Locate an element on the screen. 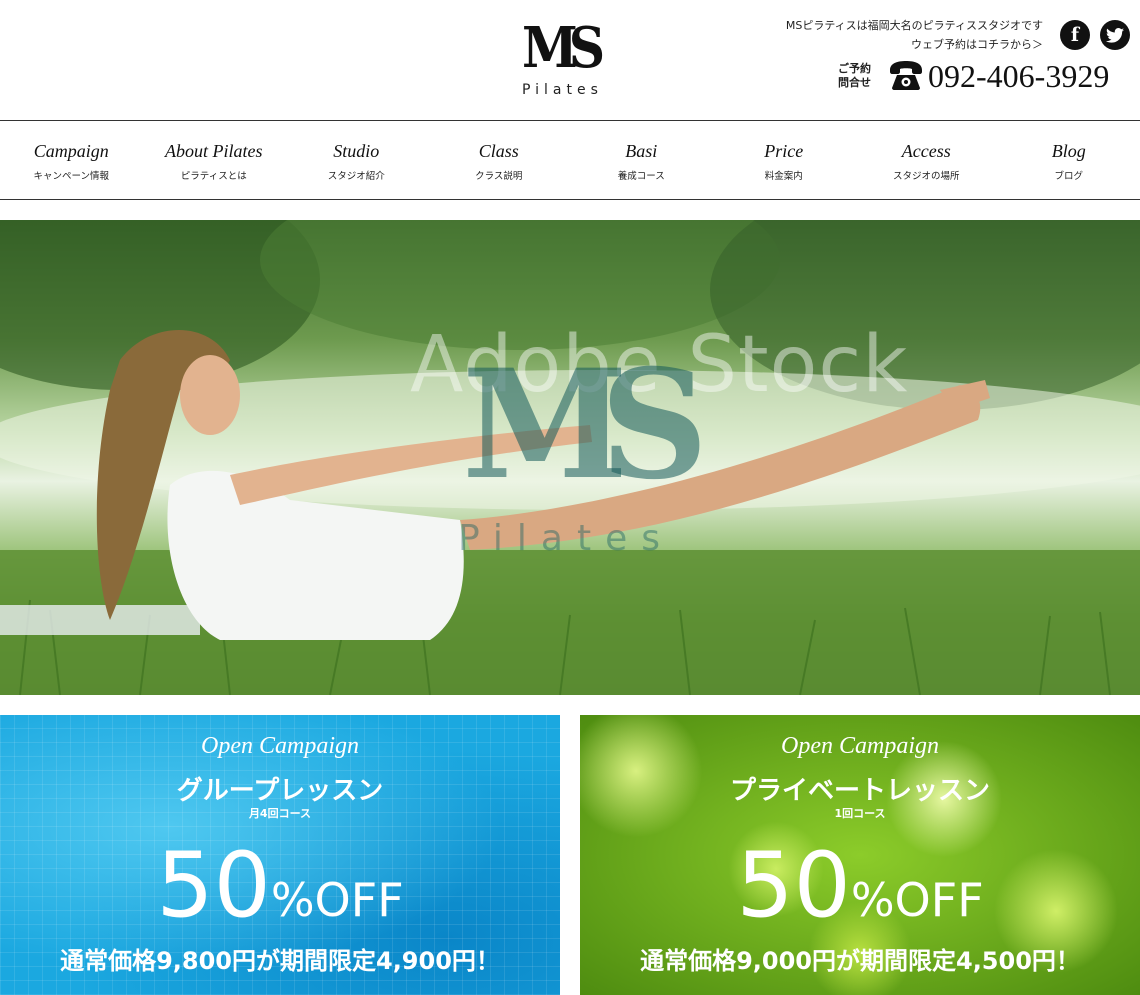 The width and height of the screenshot is (1140, 995). nav-label-en: Studio is located at coordinates (356, 151).